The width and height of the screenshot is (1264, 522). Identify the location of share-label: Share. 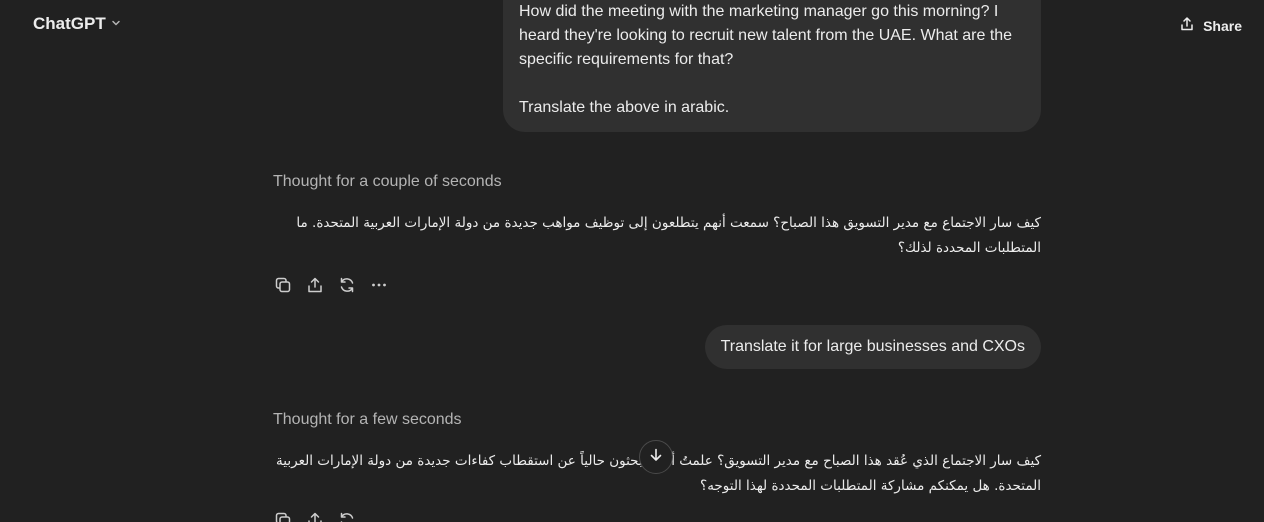
(1222, 25).